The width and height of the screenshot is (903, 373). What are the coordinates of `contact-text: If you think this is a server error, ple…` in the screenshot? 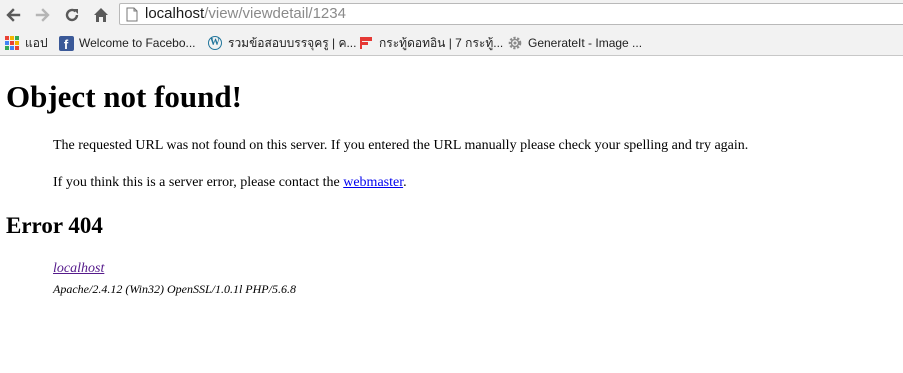 It's located at (198, 182).